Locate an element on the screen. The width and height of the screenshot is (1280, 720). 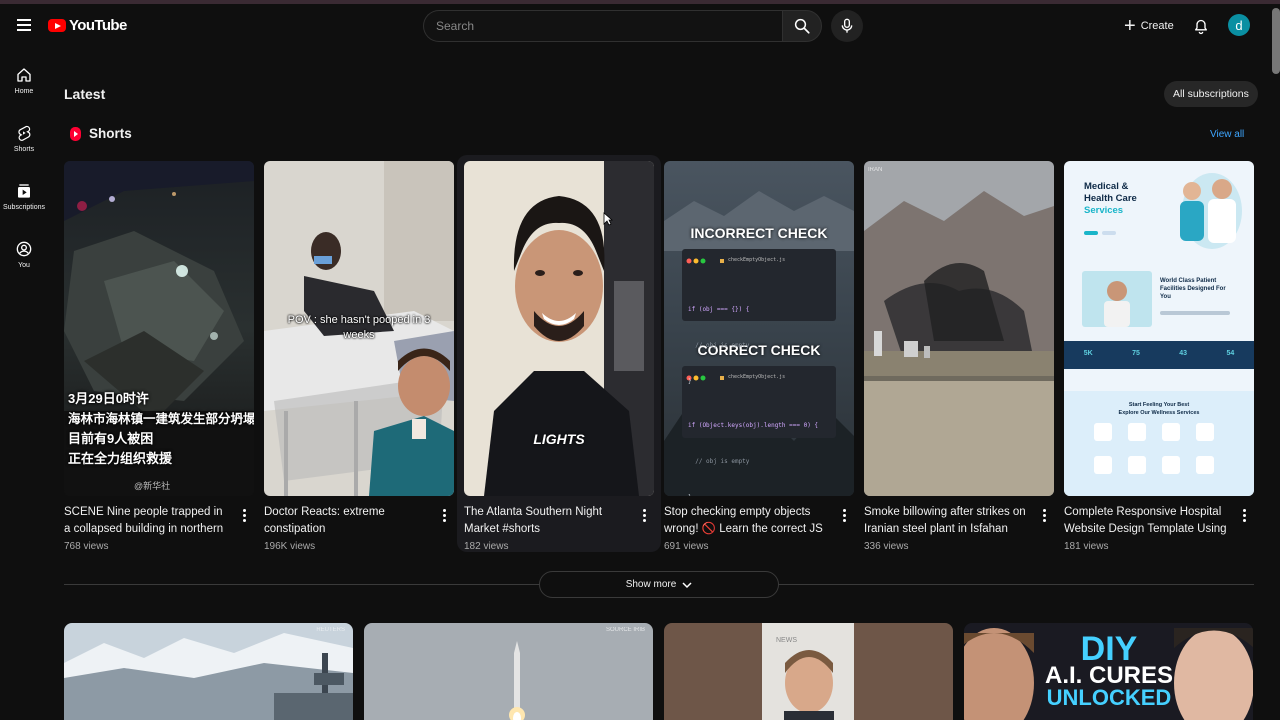
logo-text: YouTube is located at coordinates (98, 25).